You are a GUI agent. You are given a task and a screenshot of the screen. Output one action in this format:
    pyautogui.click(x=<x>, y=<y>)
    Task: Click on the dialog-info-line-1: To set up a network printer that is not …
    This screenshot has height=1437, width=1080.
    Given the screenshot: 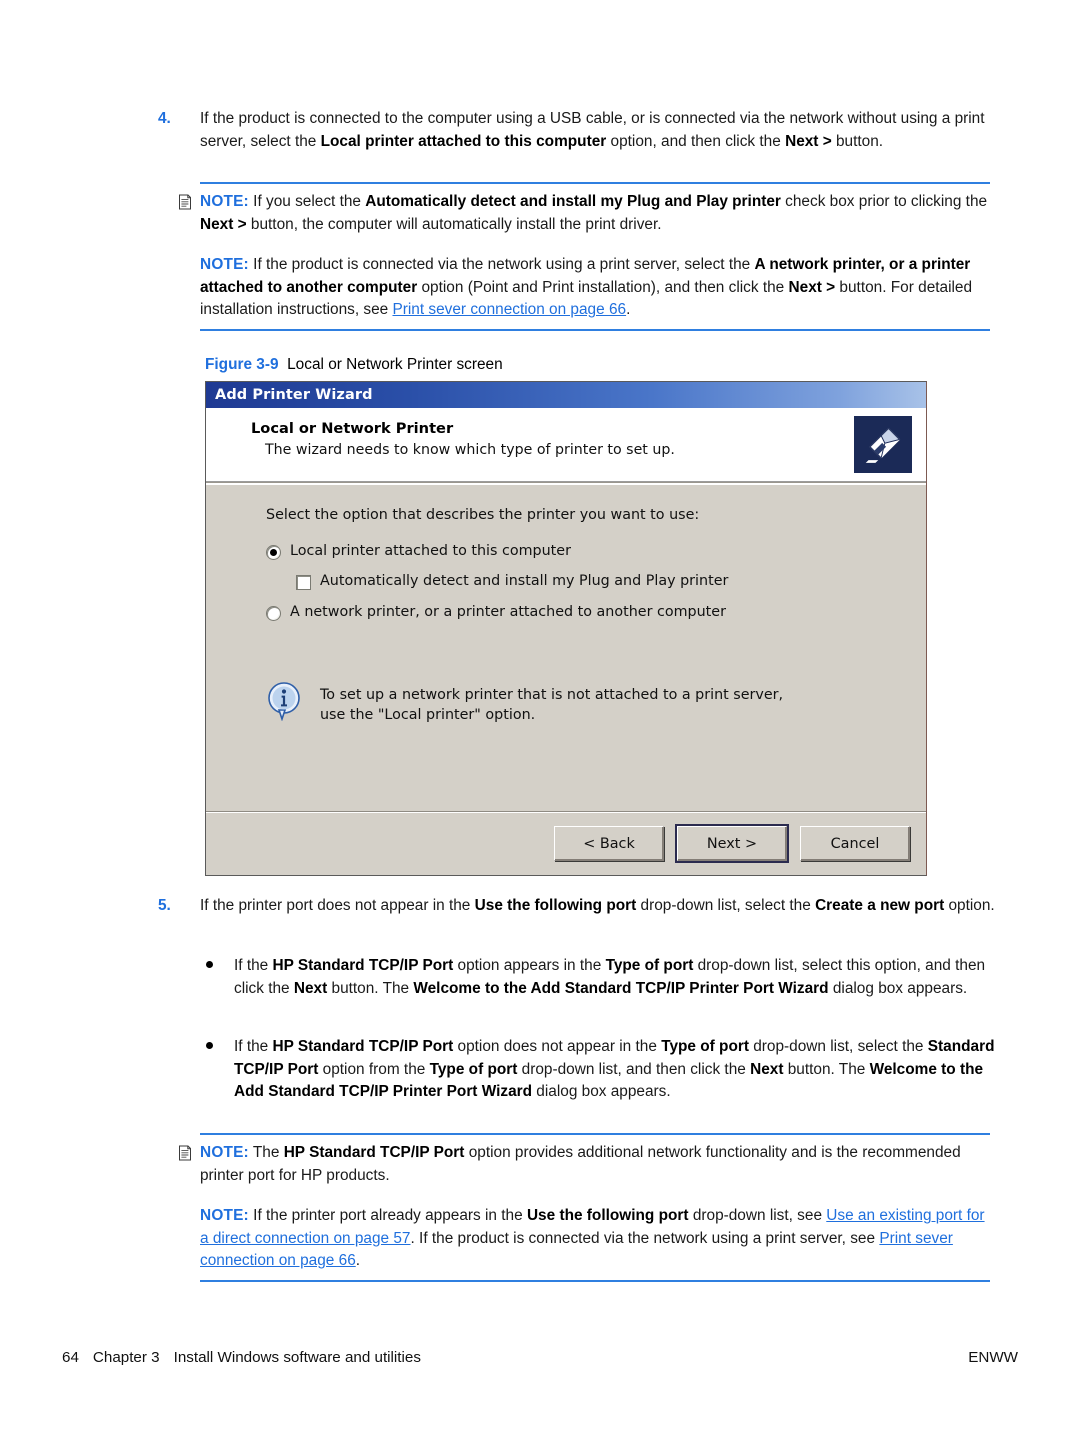 What is the action you would take?
    pyautogui.click(x=552, y=695)
    